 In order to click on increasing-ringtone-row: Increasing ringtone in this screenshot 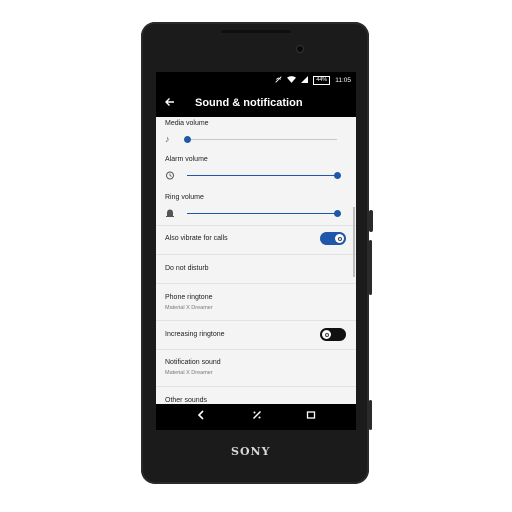, I will do `click(256, 335)`.